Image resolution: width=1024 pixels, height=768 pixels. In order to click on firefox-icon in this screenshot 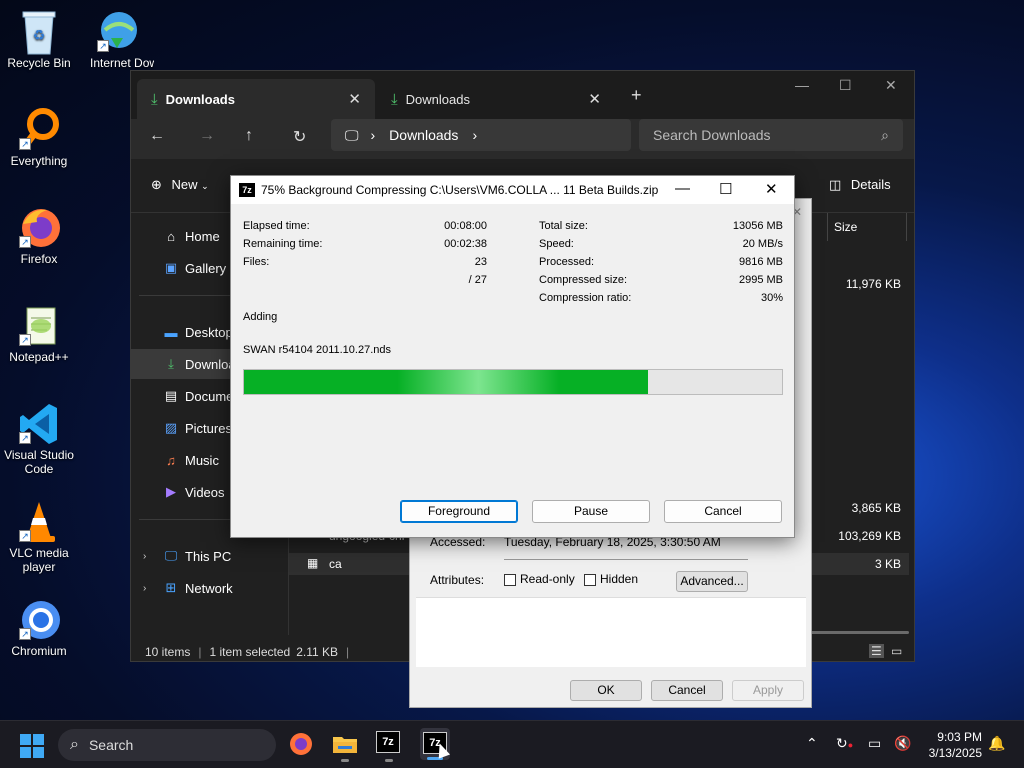, I will do `click(301, 744)`.